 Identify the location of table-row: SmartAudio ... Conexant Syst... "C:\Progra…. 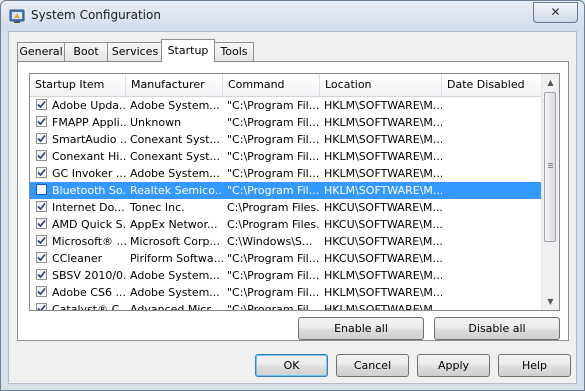
(286, 139).